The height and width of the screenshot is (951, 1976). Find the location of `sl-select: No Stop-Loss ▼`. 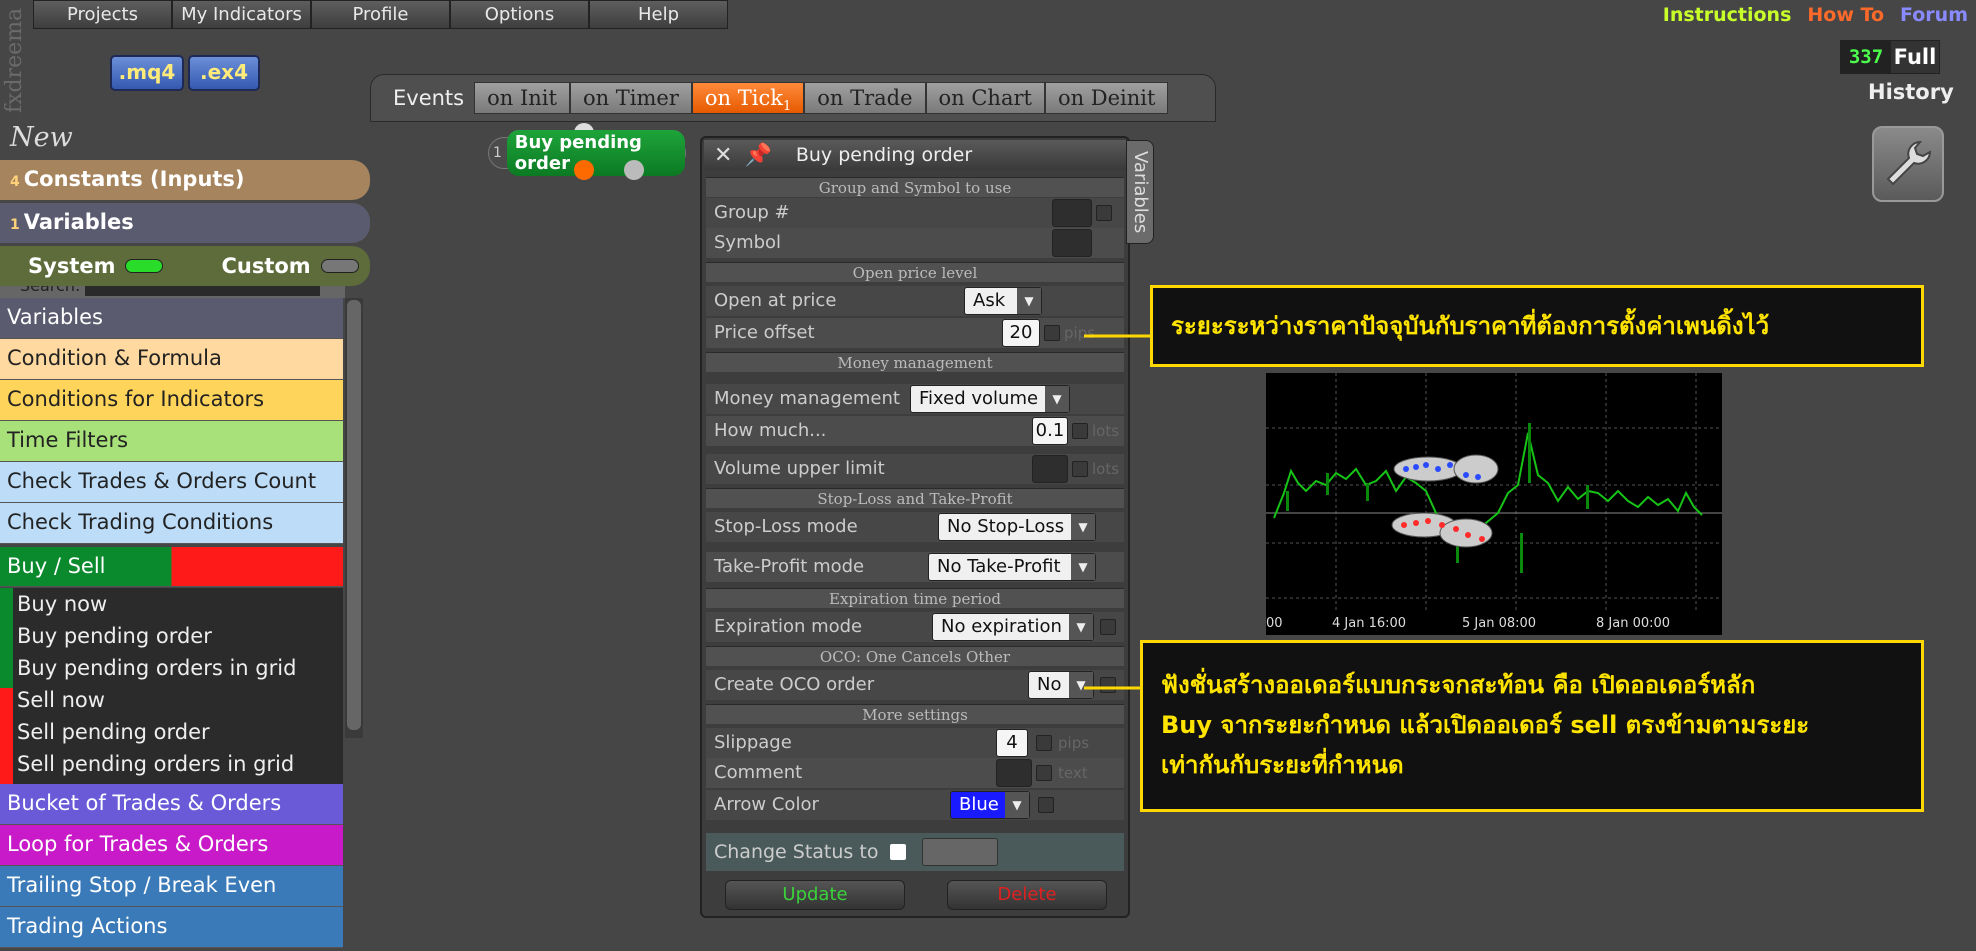

sl-select: No Stop-Loss ▼ is located at coordinates (1017, 527).